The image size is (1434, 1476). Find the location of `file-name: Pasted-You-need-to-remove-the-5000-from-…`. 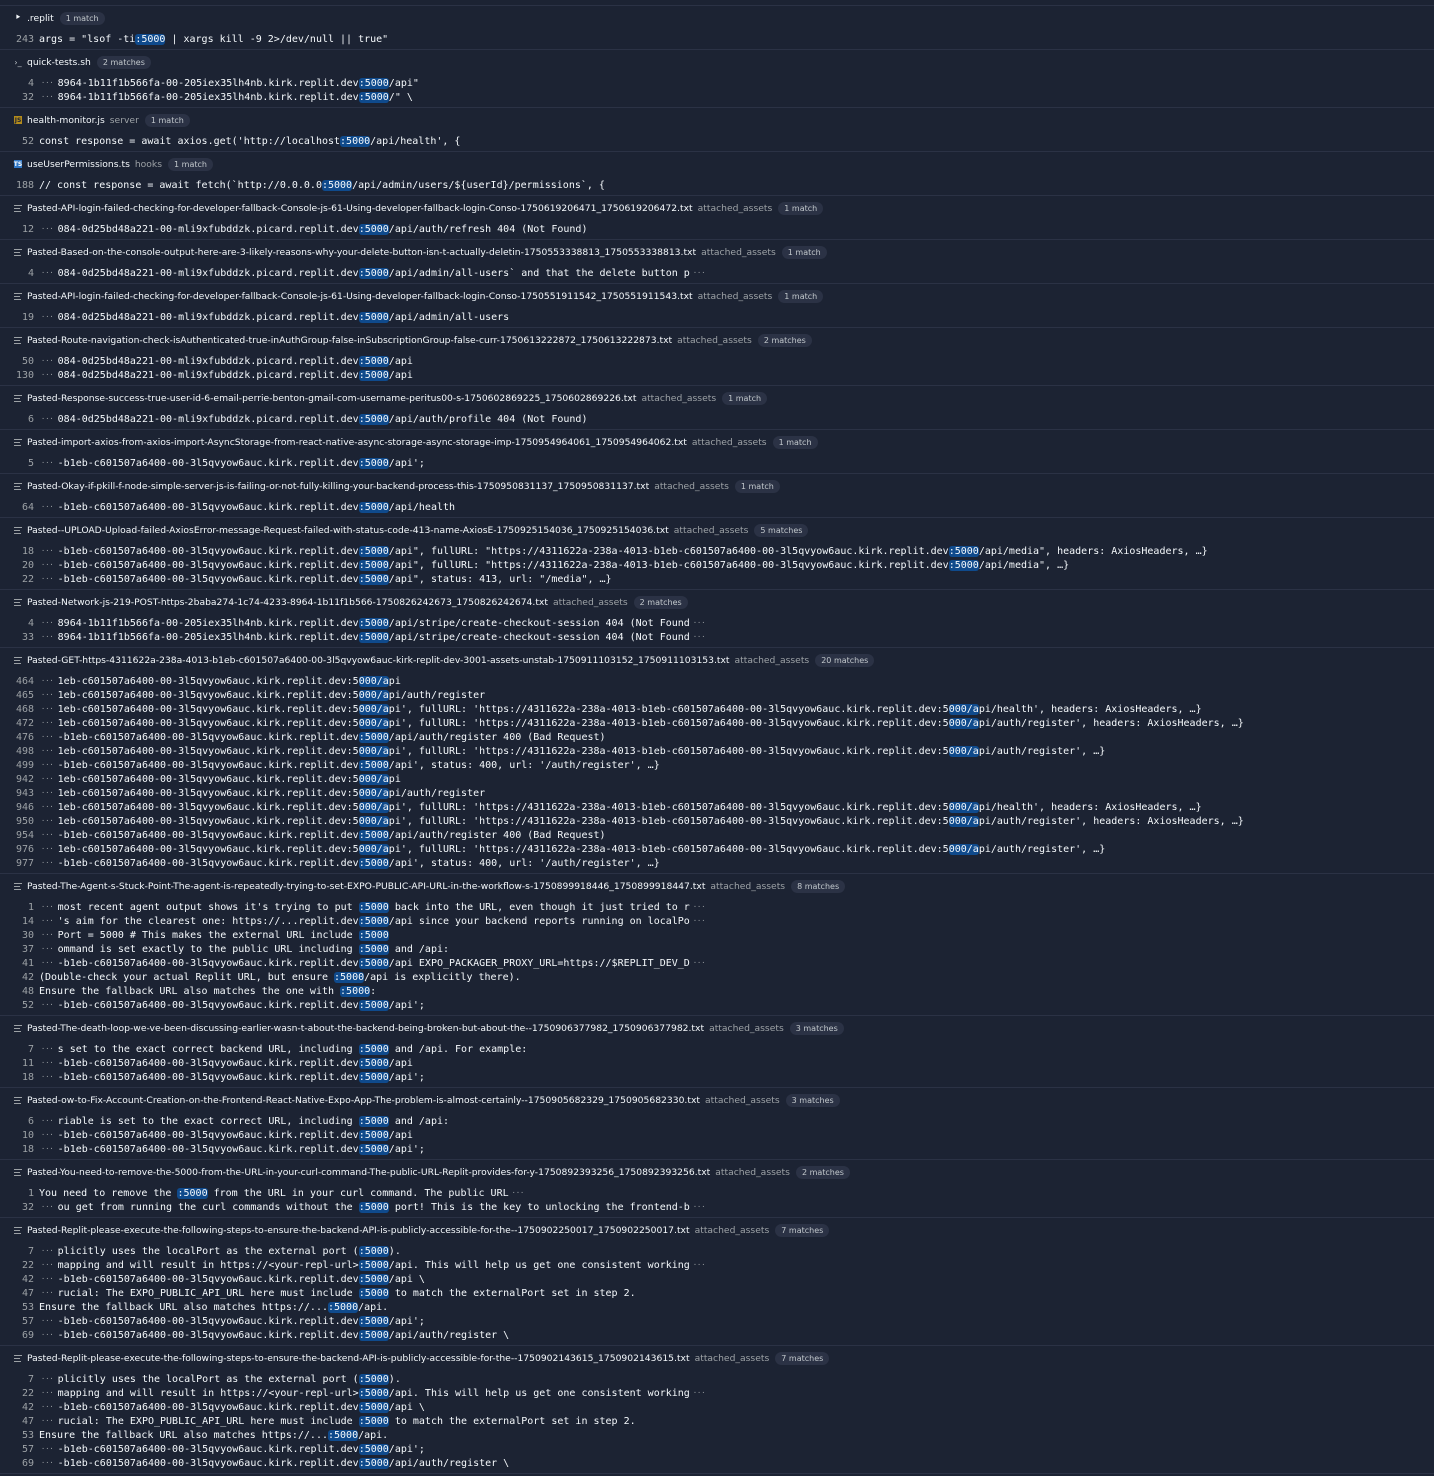

file-name: Pasted-You-need-to-remove-the-5000-from-… is located at coordinates (369, 1172).